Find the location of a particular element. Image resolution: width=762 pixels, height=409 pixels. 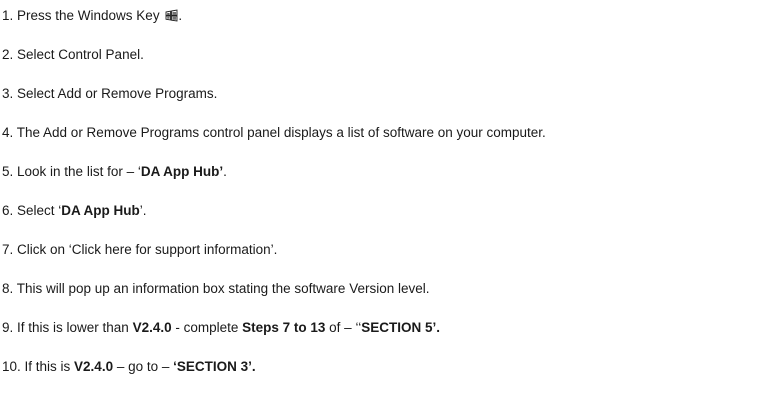

step-number: 10. is located at coordinates (13, 366).